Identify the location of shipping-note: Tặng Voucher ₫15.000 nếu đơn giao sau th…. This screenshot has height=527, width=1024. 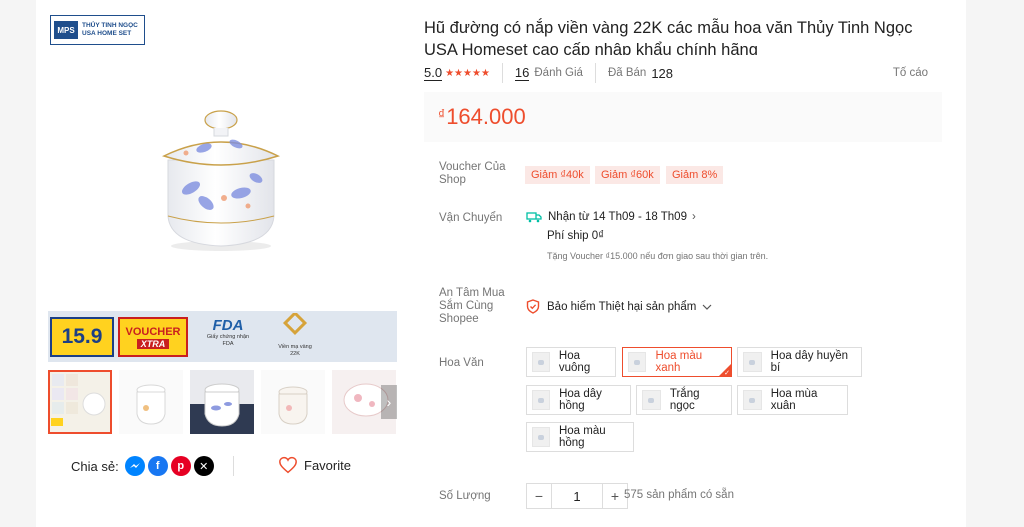
(658, 256).